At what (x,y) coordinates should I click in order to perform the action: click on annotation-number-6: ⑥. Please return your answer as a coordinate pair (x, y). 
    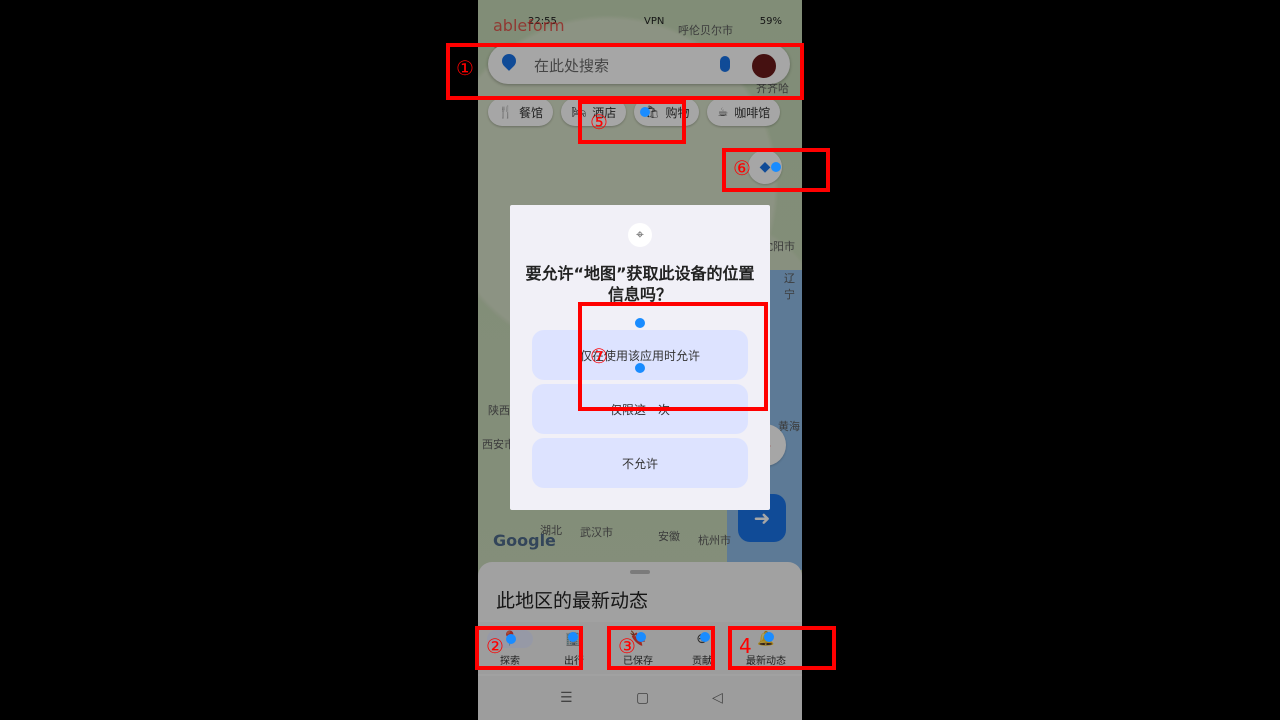
    Looking at the image, I should click on (742, 168).